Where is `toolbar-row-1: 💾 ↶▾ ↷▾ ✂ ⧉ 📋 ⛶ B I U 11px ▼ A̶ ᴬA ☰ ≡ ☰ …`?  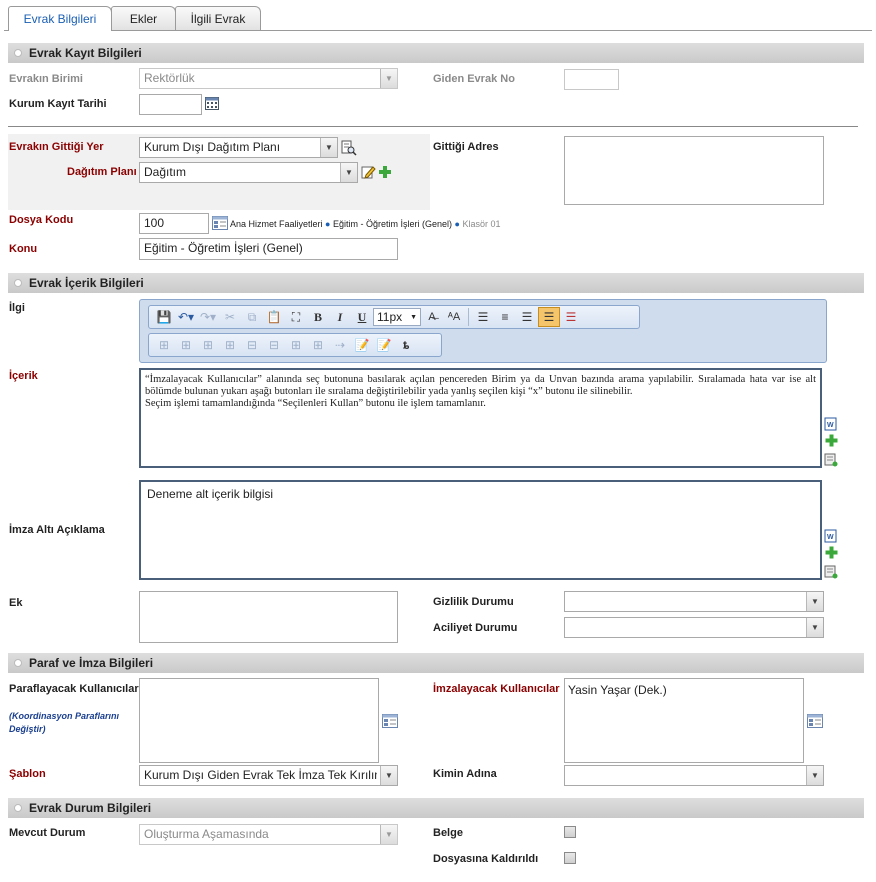 toolbar-row-1: 💾 ↶▾ ↷▾ ✂ ⧉ 📋 ⛶ B I U 11px ▼ A̶ ᴬA ☰ ≡ ☰ … is located at coordinates (394, 317).